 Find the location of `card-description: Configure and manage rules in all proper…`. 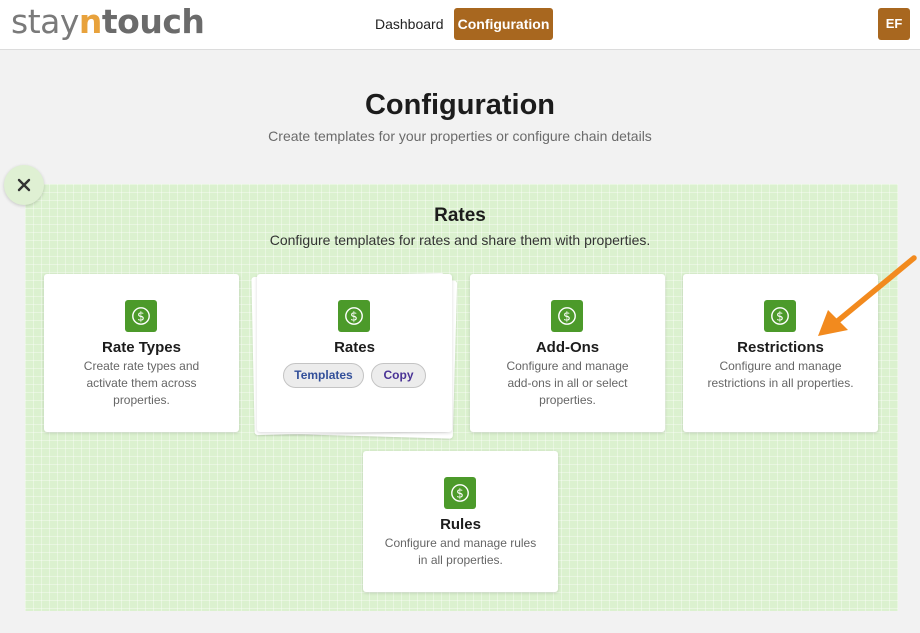

card-description: Configure and manage rules in all proper… is located at coordinates (460, 551).